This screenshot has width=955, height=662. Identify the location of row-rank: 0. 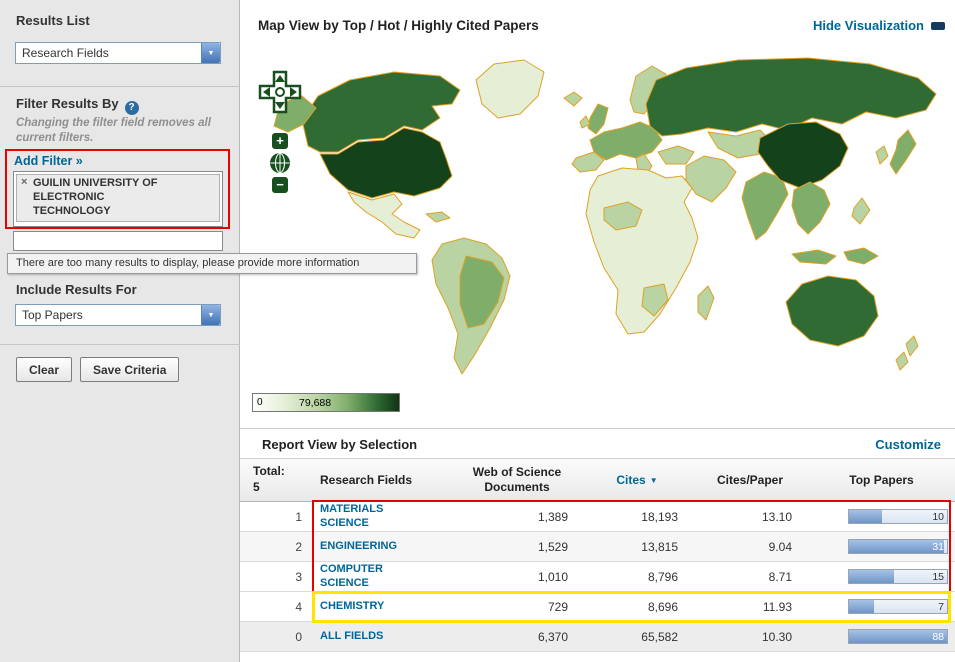
(298, 636).